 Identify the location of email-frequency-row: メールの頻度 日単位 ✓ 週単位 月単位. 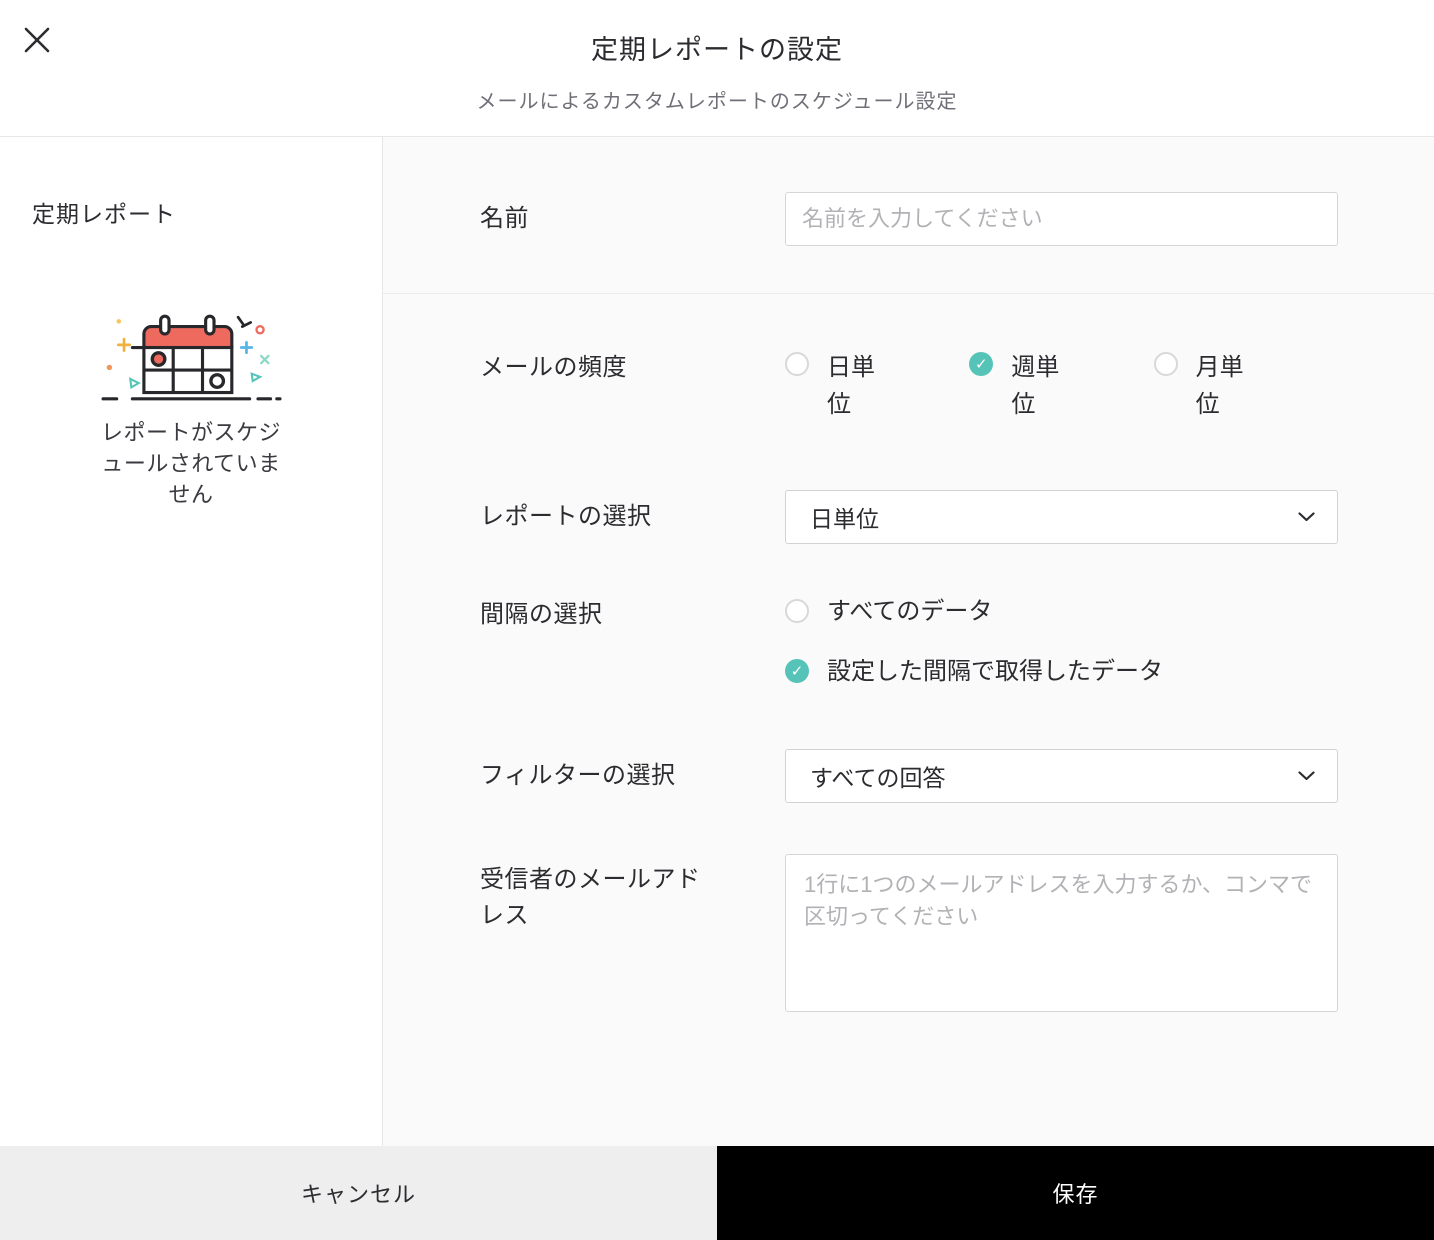
(908, 386).